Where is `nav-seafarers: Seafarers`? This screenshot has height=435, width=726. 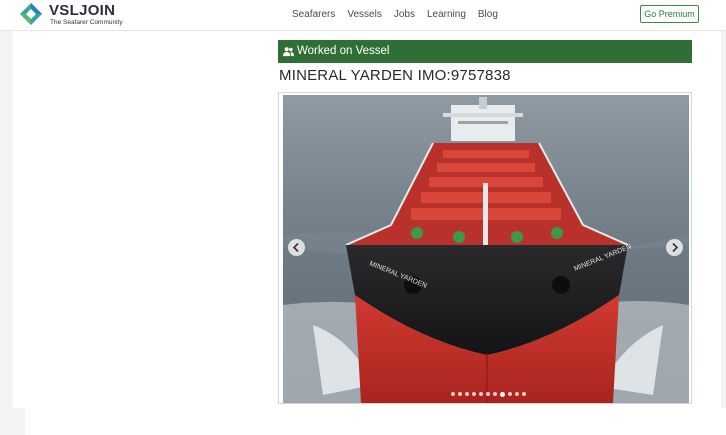 nav-seafarers: Seafarers is located at coordinates (313, 14).